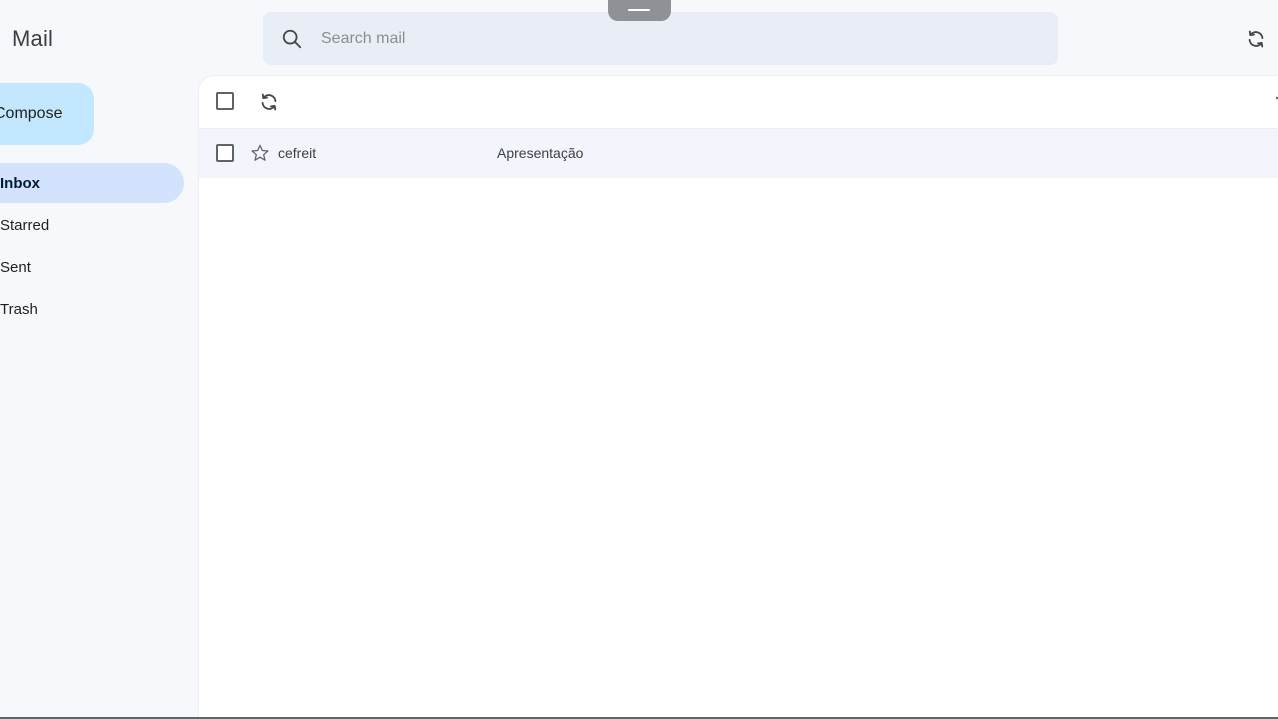 The width and height of the screenshot is (1278, 719). What do you see at coordinates (47, 114) in the screenshot?
I see `compose-button: Compose` at bounding box center [47, 114].